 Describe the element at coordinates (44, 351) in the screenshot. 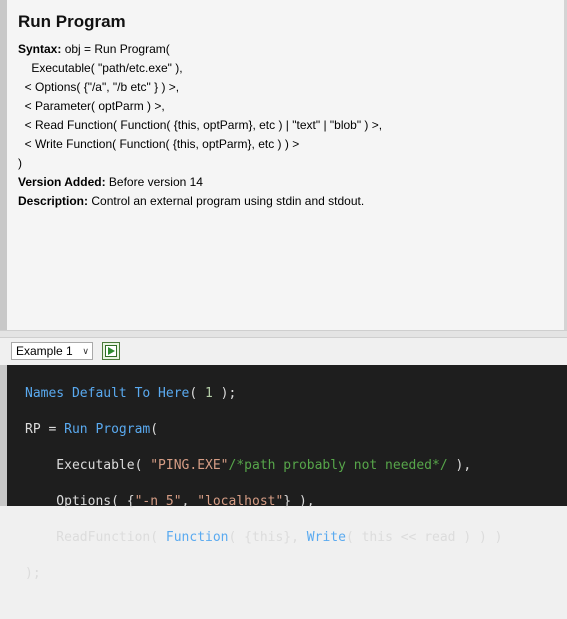

I see `example-select-value: Example 1` at that location.